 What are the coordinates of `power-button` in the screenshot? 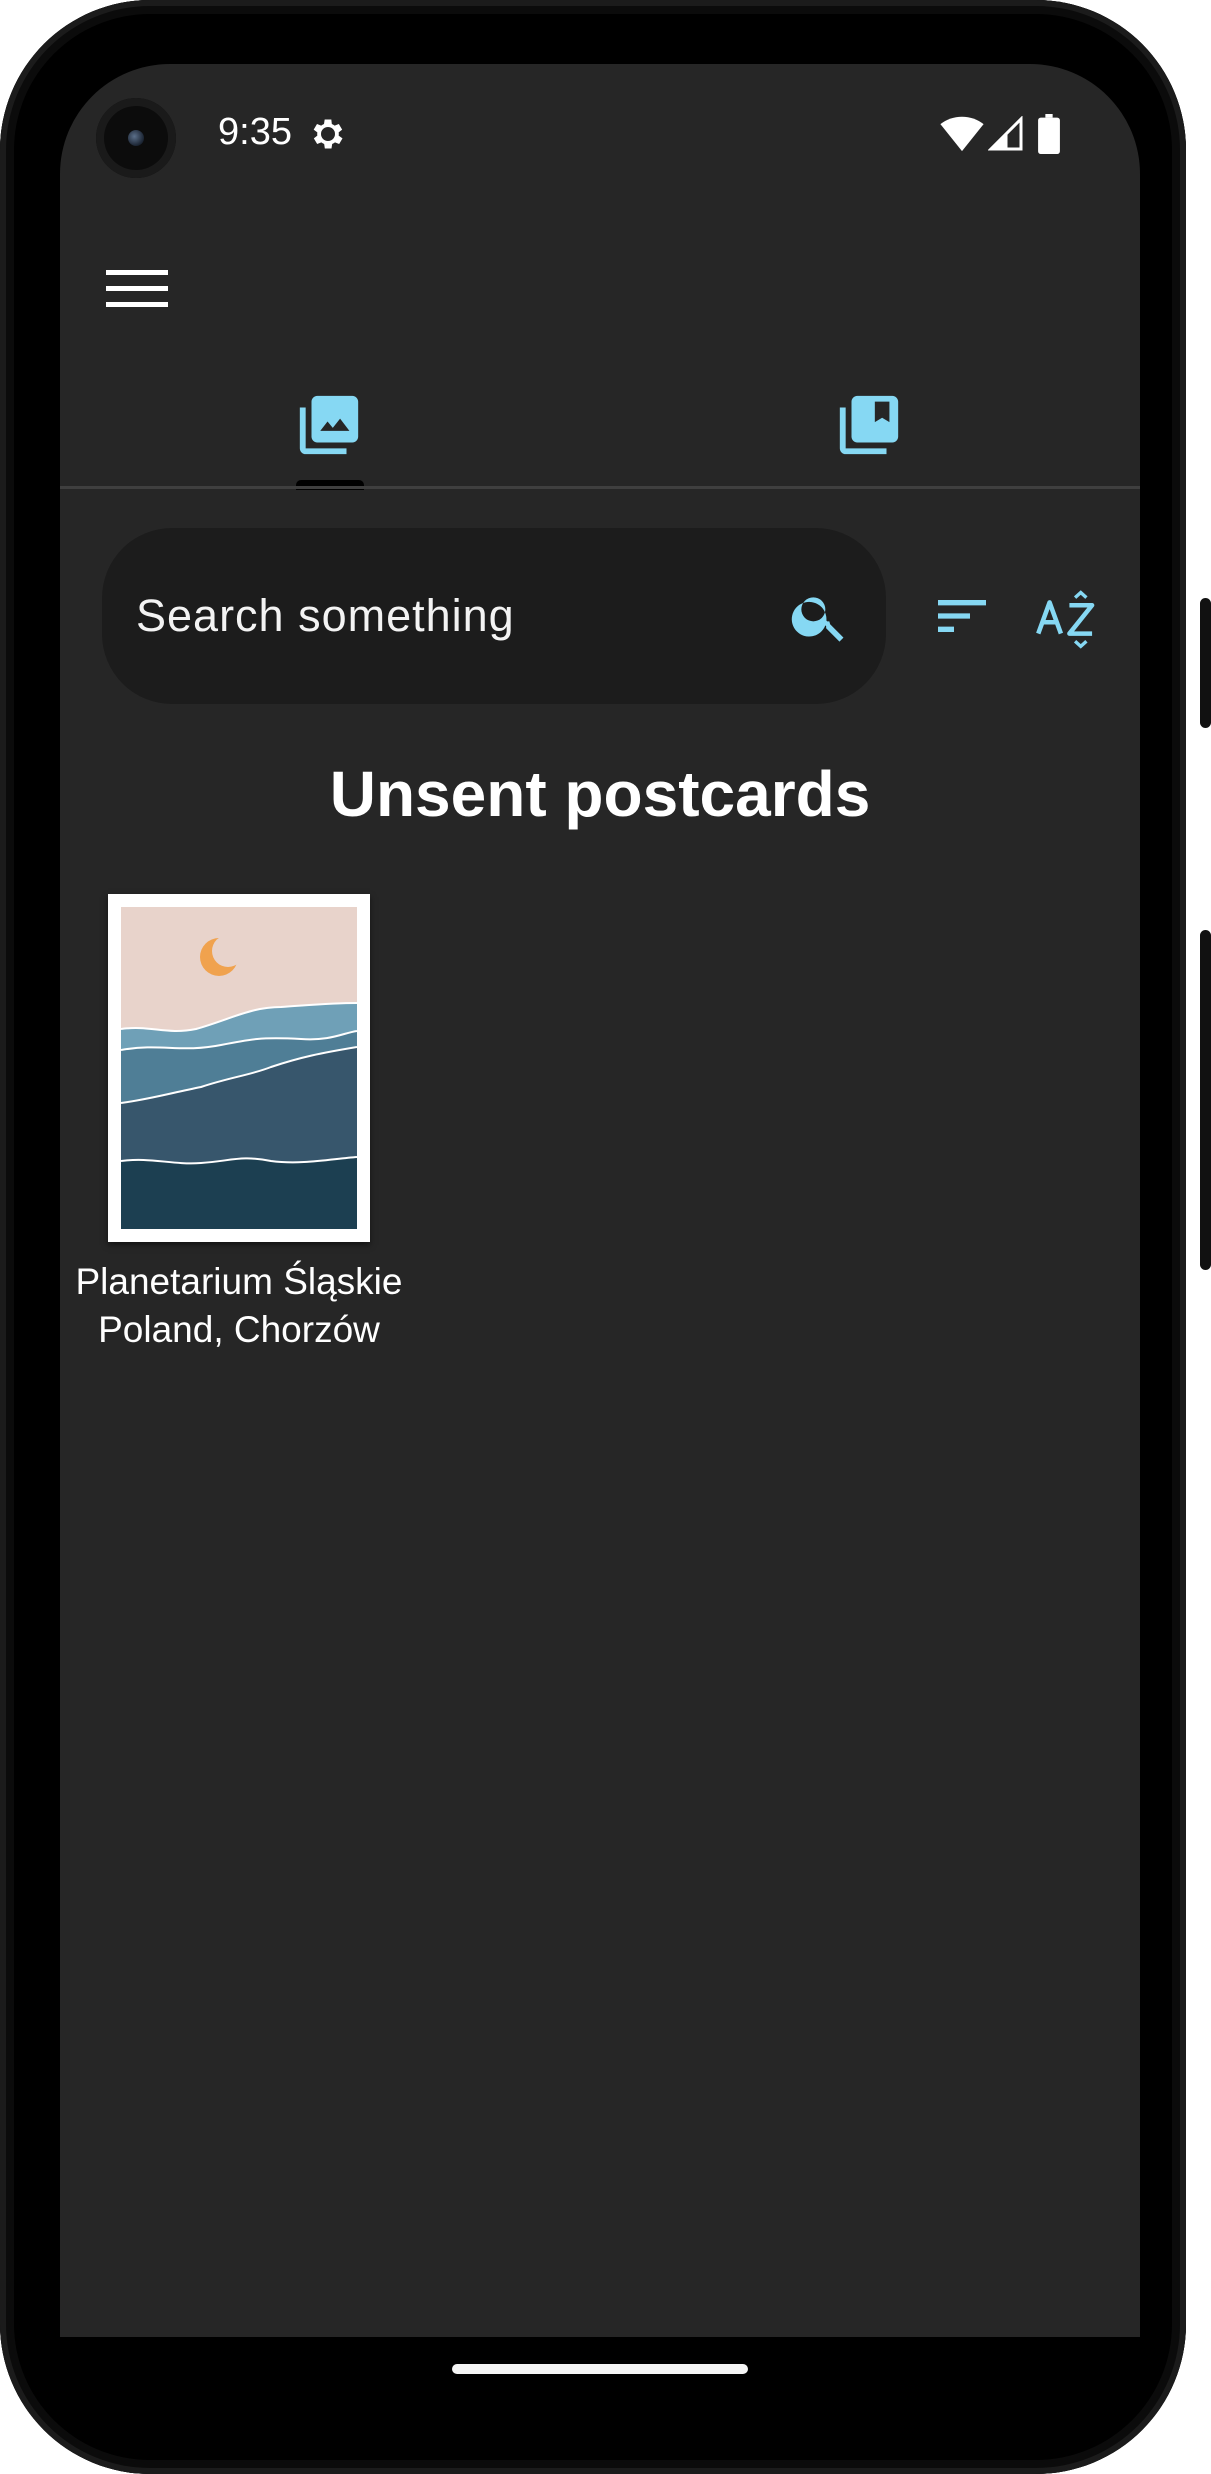 It's located at (1205, 663).